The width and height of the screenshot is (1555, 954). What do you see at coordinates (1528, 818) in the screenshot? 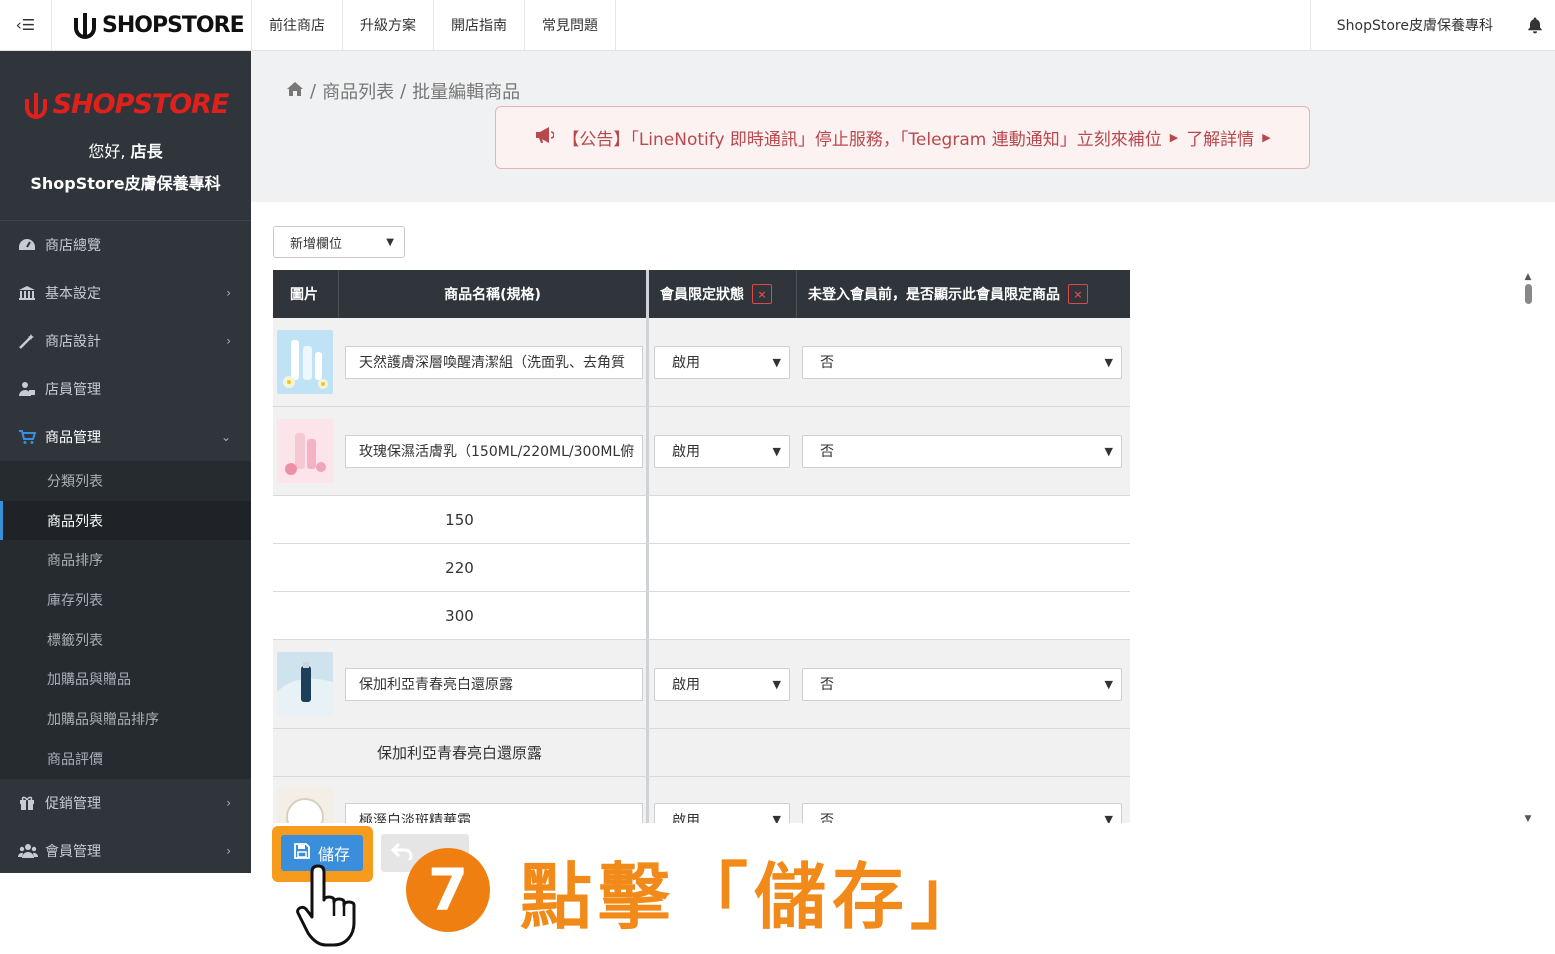
I see `scroll-down-icon: ▼` at bounding box center [1528, 818].